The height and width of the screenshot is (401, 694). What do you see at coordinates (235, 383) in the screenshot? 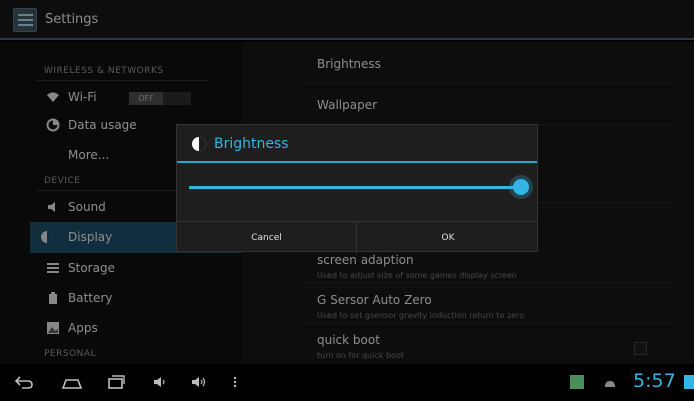
I see `menu-icon` at bounding box center [235, 383].